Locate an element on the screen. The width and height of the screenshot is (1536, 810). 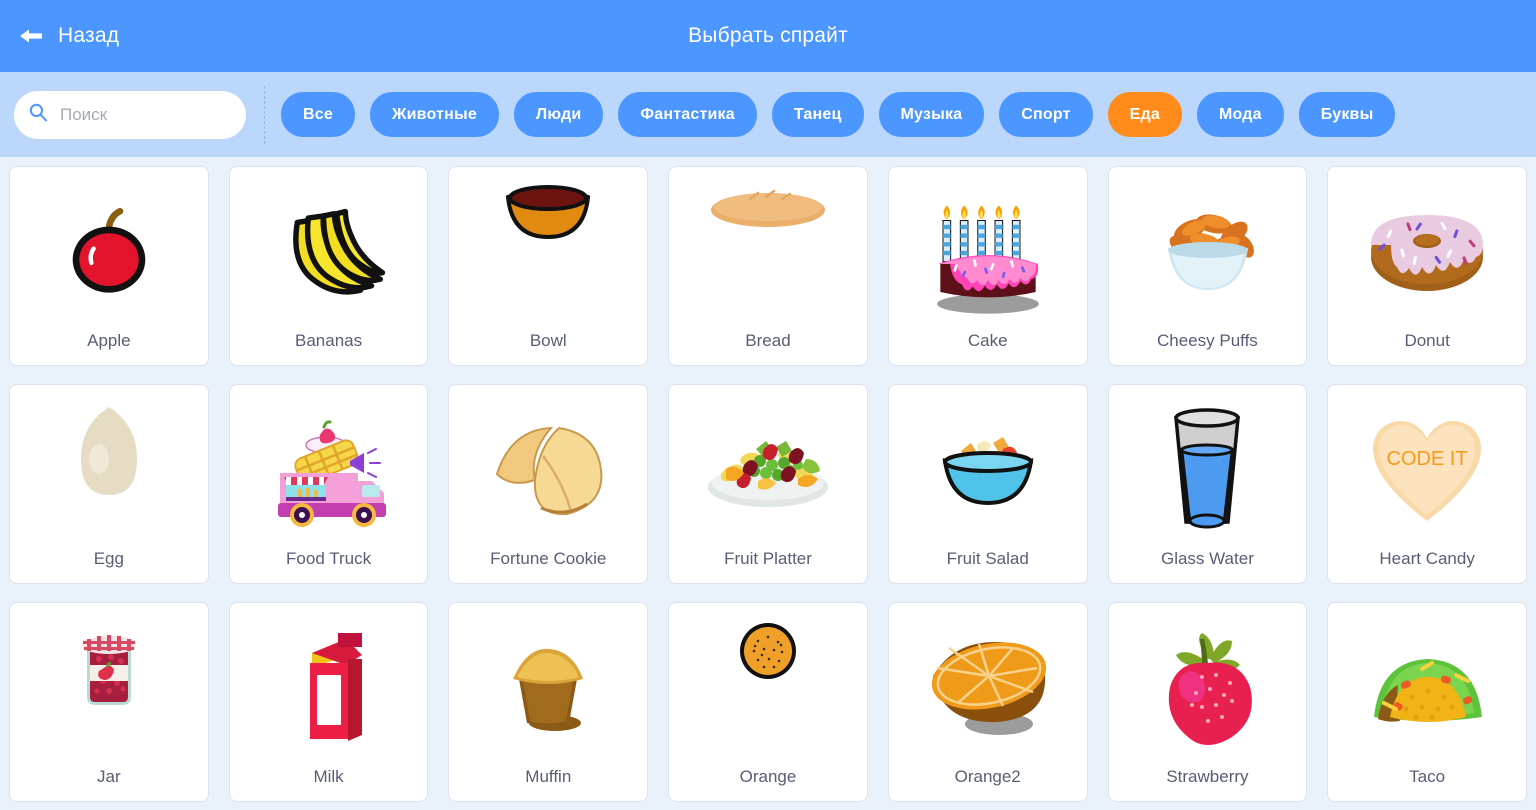
sprite-label: Bananas is located at coordinates (329, 340).